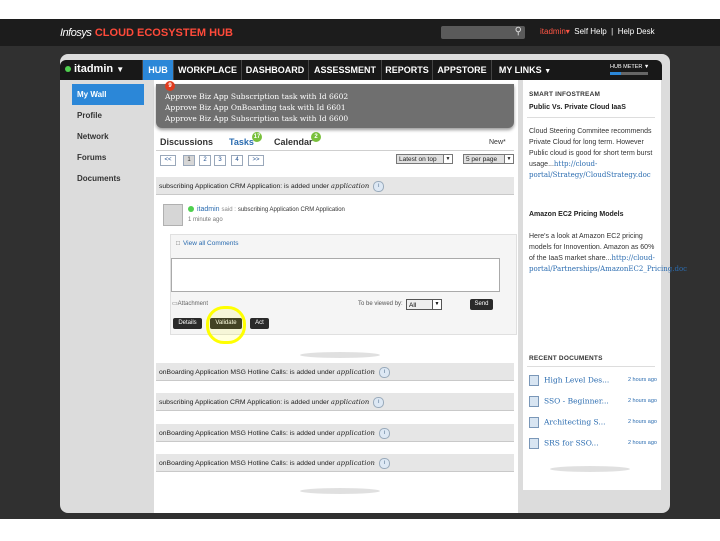  I want to click on avatar, so click(173, 215).